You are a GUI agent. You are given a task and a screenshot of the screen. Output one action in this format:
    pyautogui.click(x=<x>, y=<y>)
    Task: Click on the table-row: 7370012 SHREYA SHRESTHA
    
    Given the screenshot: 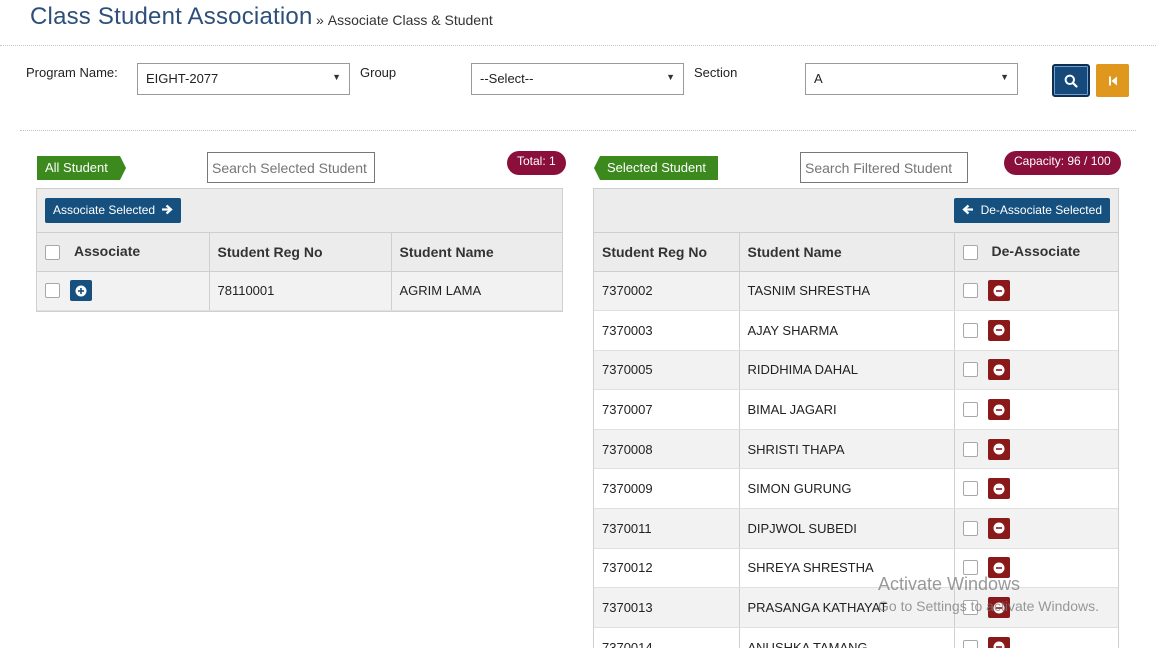 What is the action you would take?
    pyautogui.click(x=856, y=568)
    